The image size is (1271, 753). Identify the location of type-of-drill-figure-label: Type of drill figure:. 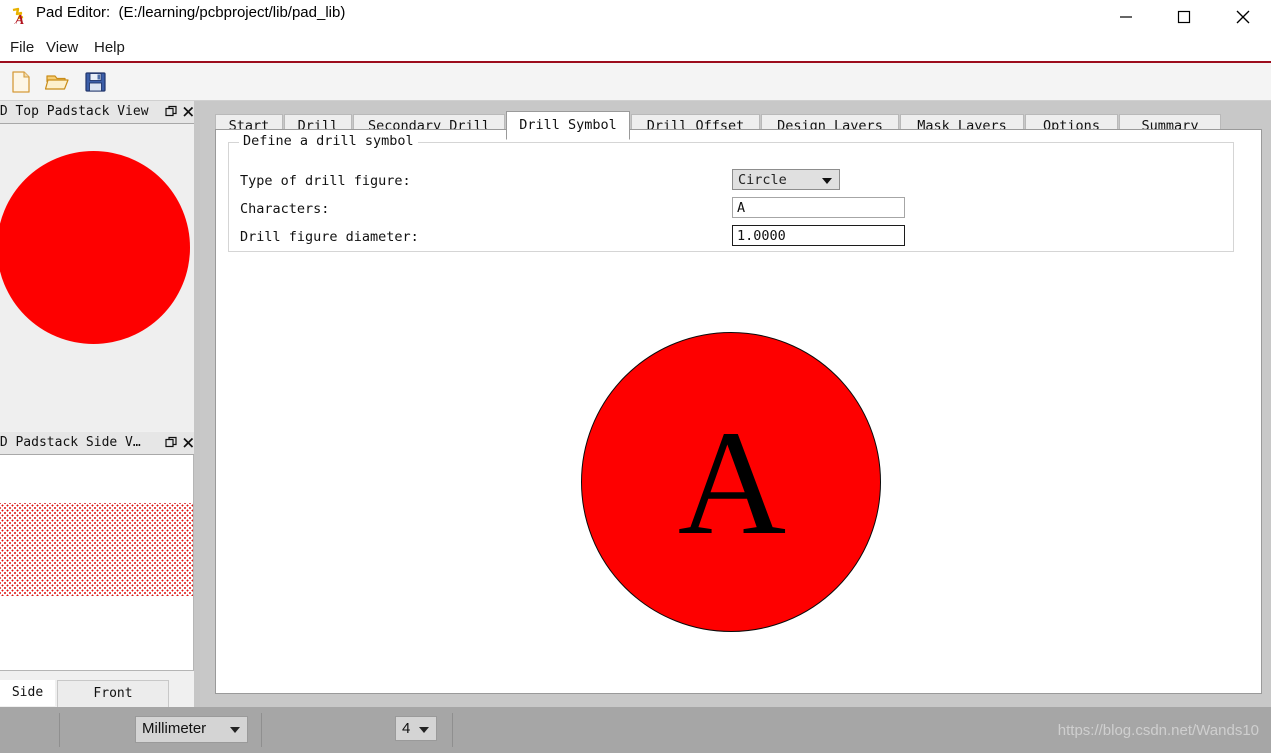
(325, 181).